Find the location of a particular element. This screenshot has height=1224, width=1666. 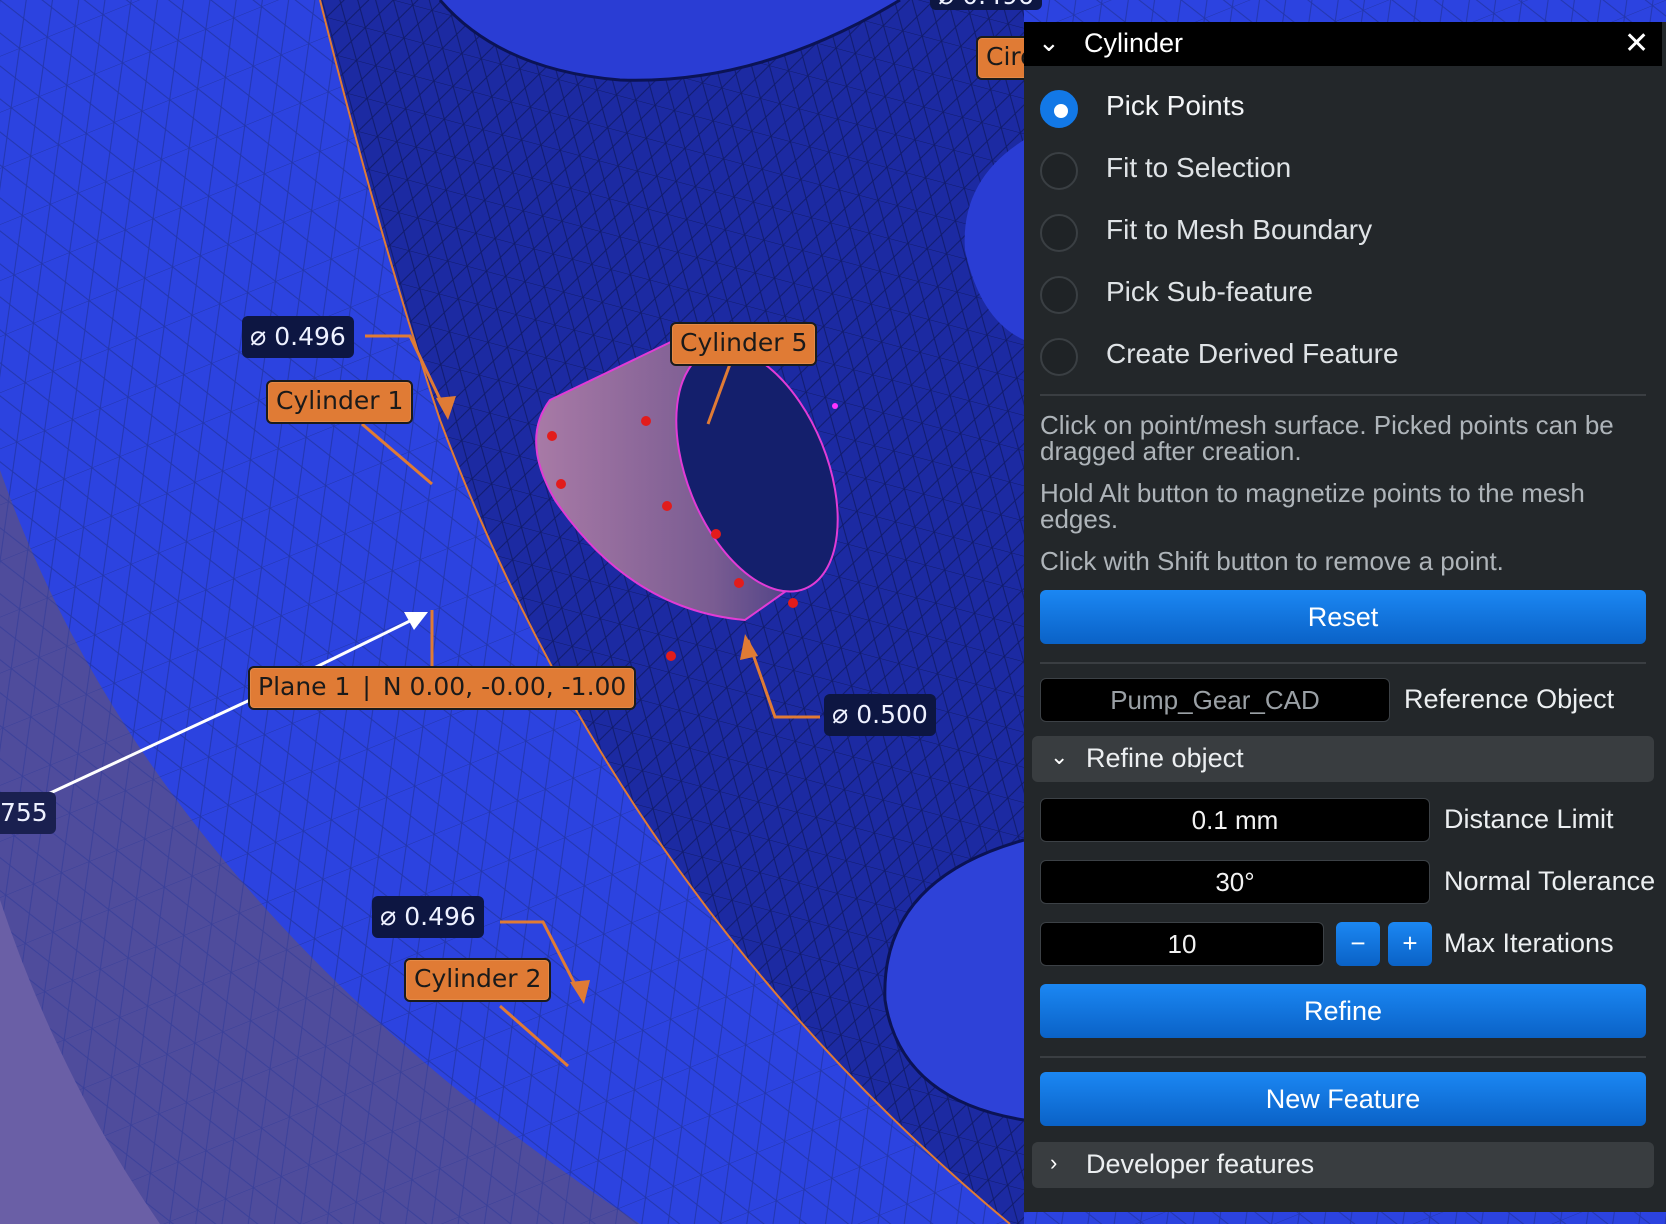

section-label: Developer features is located at coordinates (1200, 1164).